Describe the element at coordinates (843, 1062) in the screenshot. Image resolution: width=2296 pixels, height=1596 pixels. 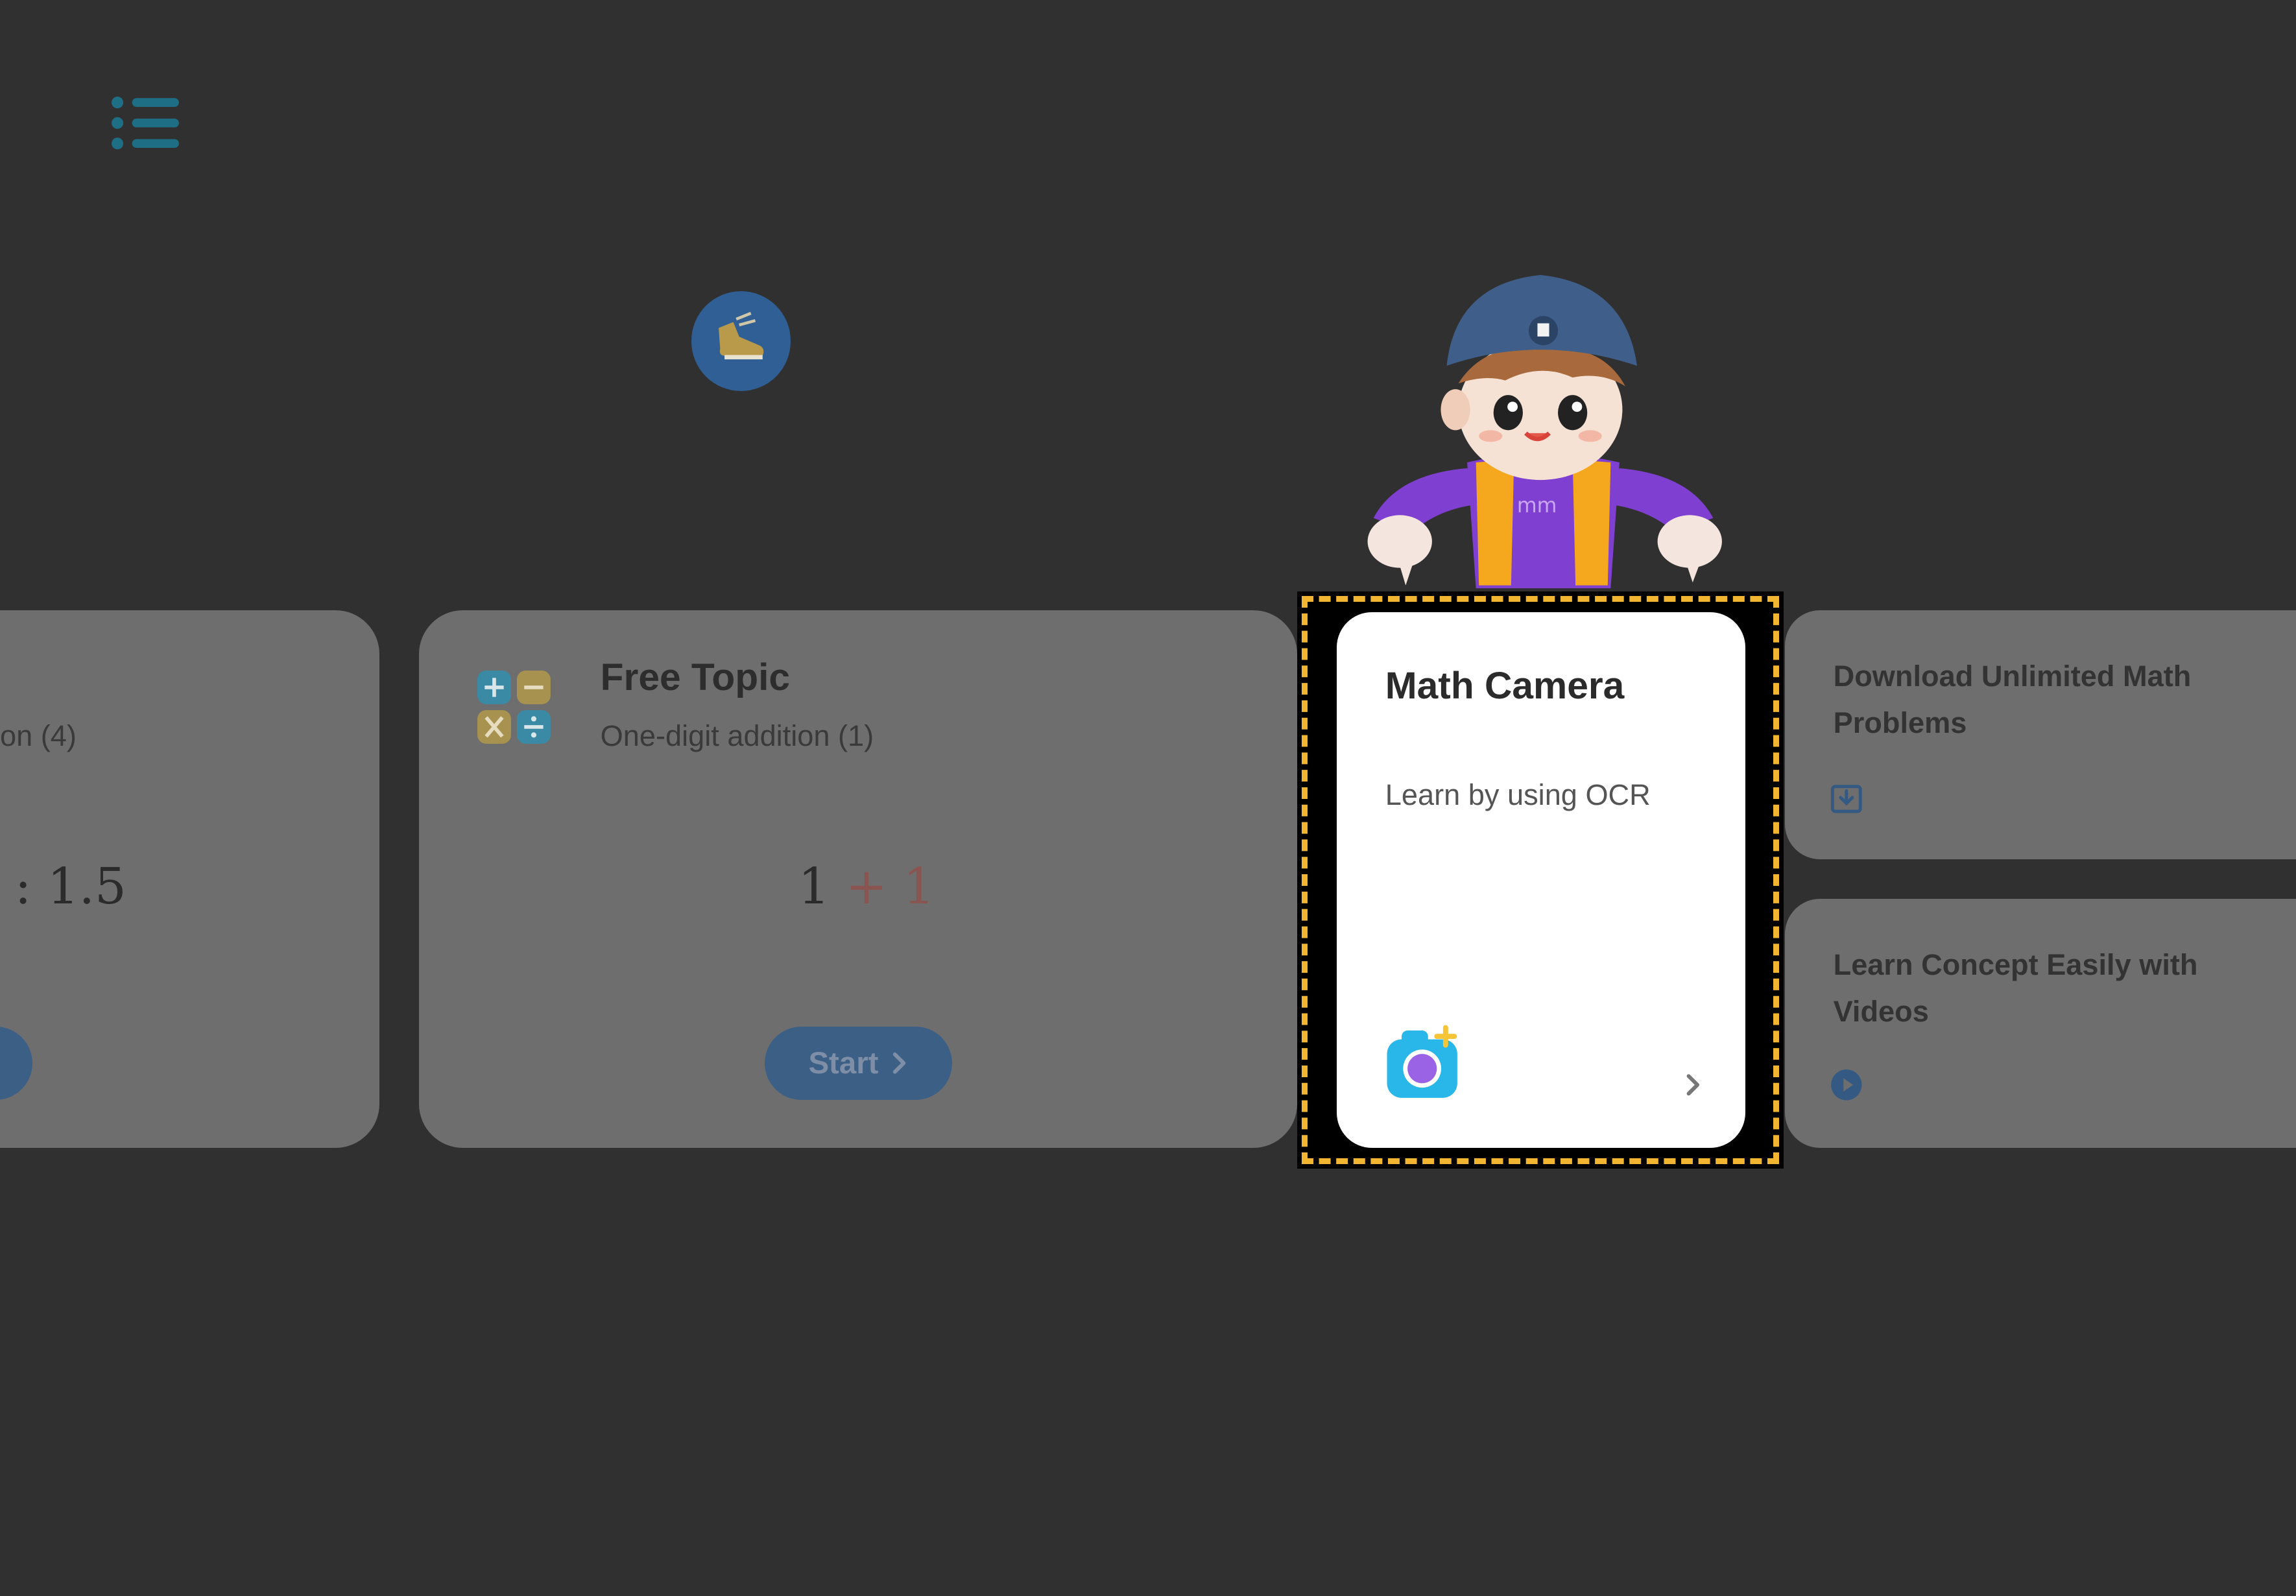
I see `start-button-label: Start` at that location.